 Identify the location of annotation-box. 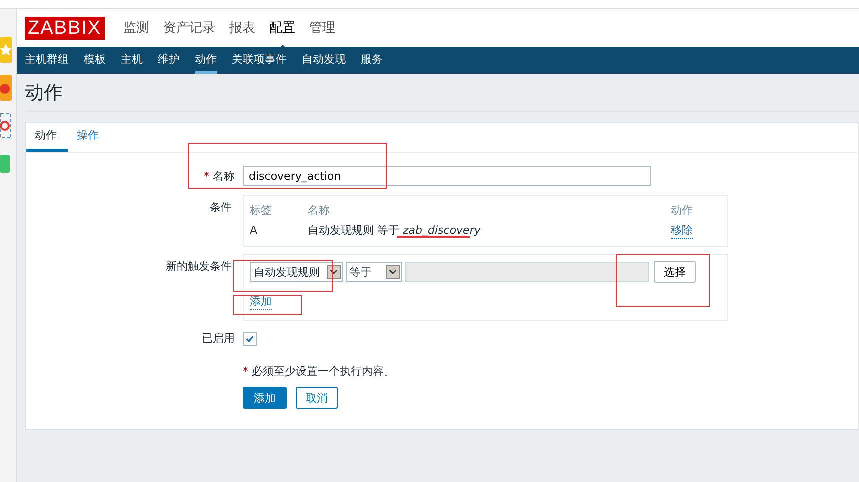
(267, 305).